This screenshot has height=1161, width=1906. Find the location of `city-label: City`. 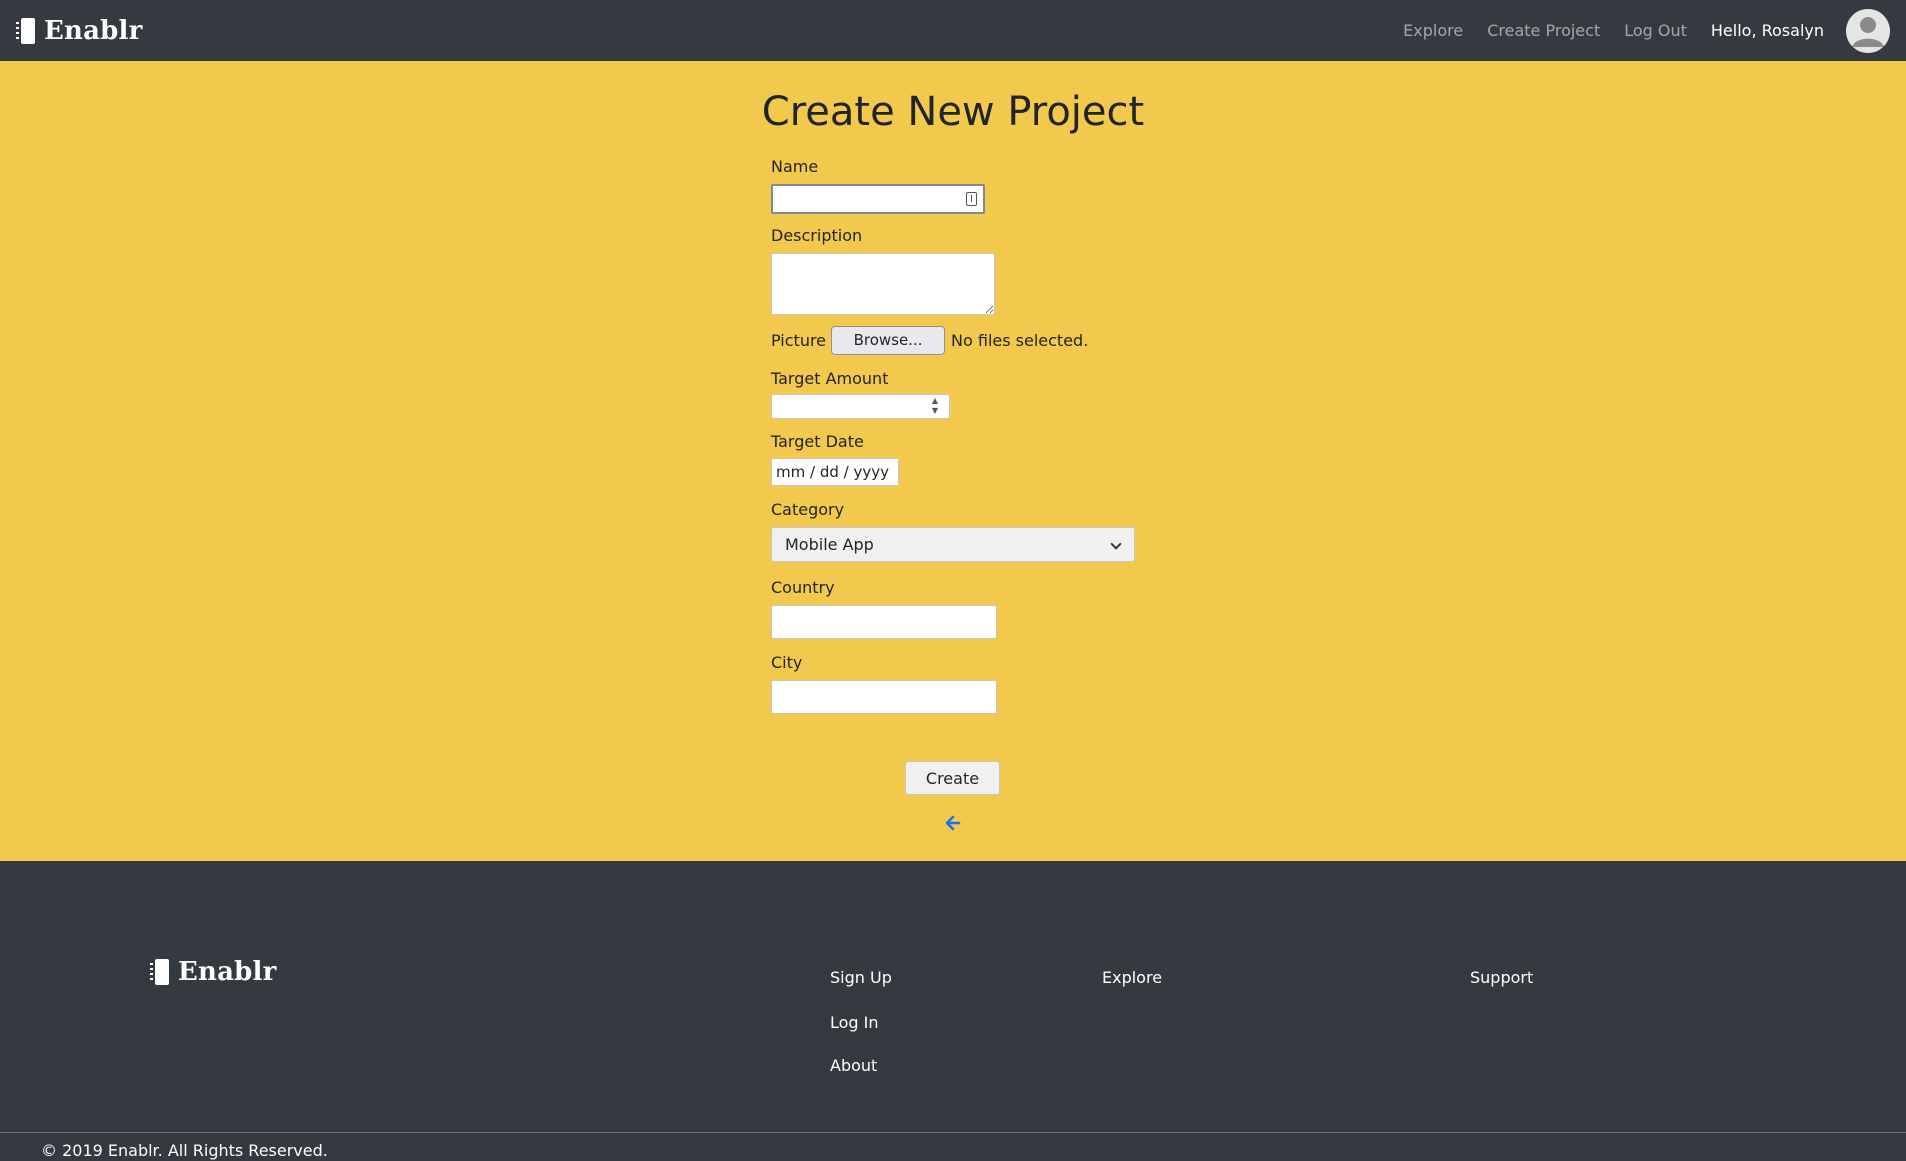

city-label: City is located at coordinates (787, 662).